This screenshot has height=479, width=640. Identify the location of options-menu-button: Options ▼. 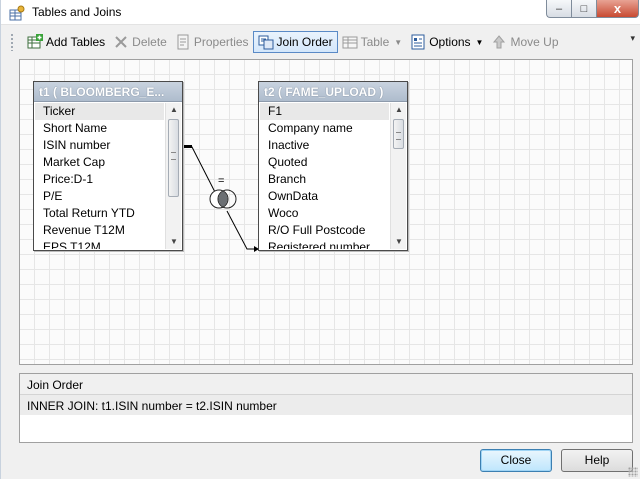
(446, 42).